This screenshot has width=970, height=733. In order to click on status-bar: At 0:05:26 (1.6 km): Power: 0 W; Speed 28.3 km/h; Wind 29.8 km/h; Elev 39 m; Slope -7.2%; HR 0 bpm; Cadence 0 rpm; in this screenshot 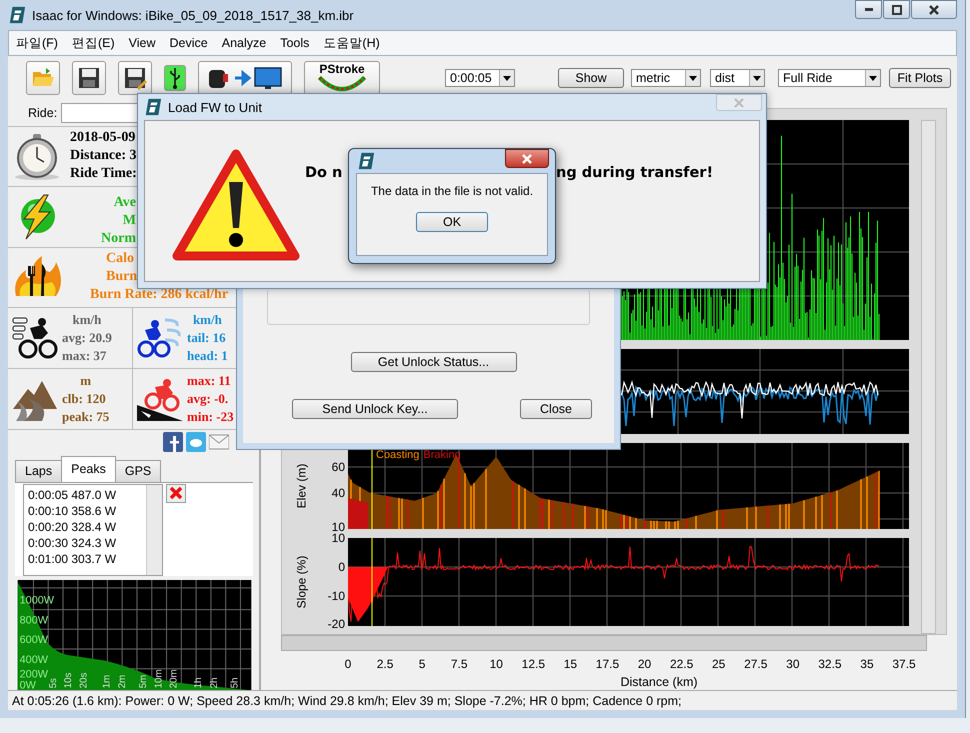, I will do `click(482, 700)`.